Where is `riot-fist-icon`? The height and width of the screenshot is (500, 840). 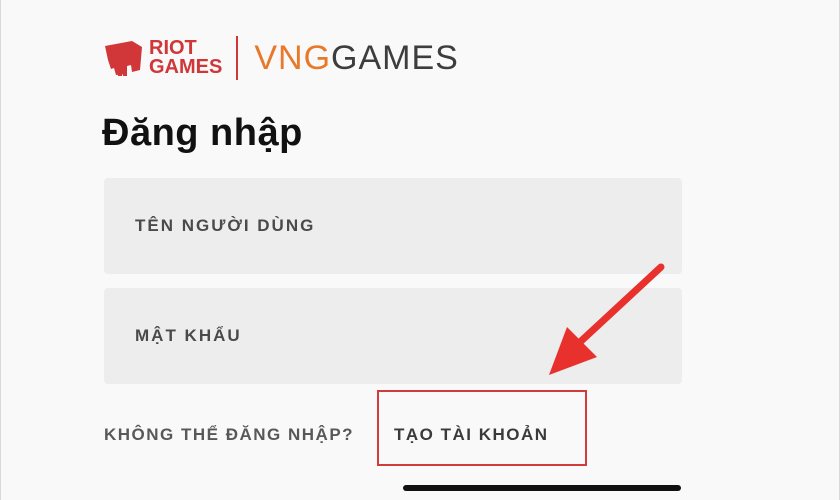
riot-fist-icon is located at coordinates (123, 58).